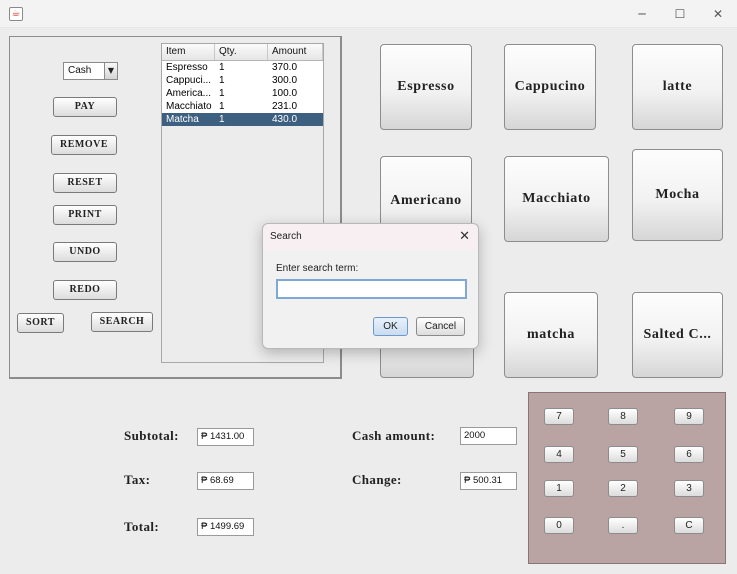  I want to click on table-row: Cappuci... 1 300.0, so click(242, 80).